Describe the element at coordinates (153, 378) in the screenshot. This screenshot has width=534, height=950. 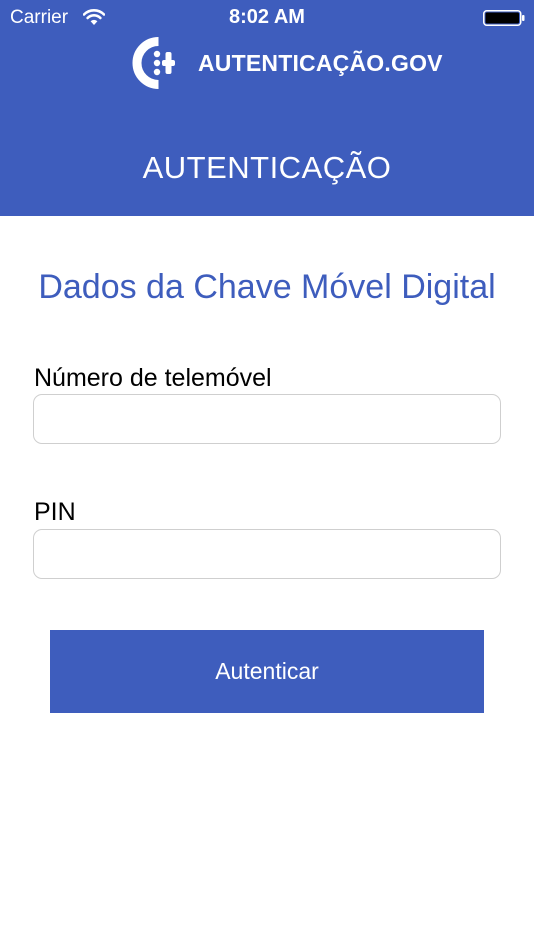
I see `phone-number-label: Número de telemóvel` at that location.